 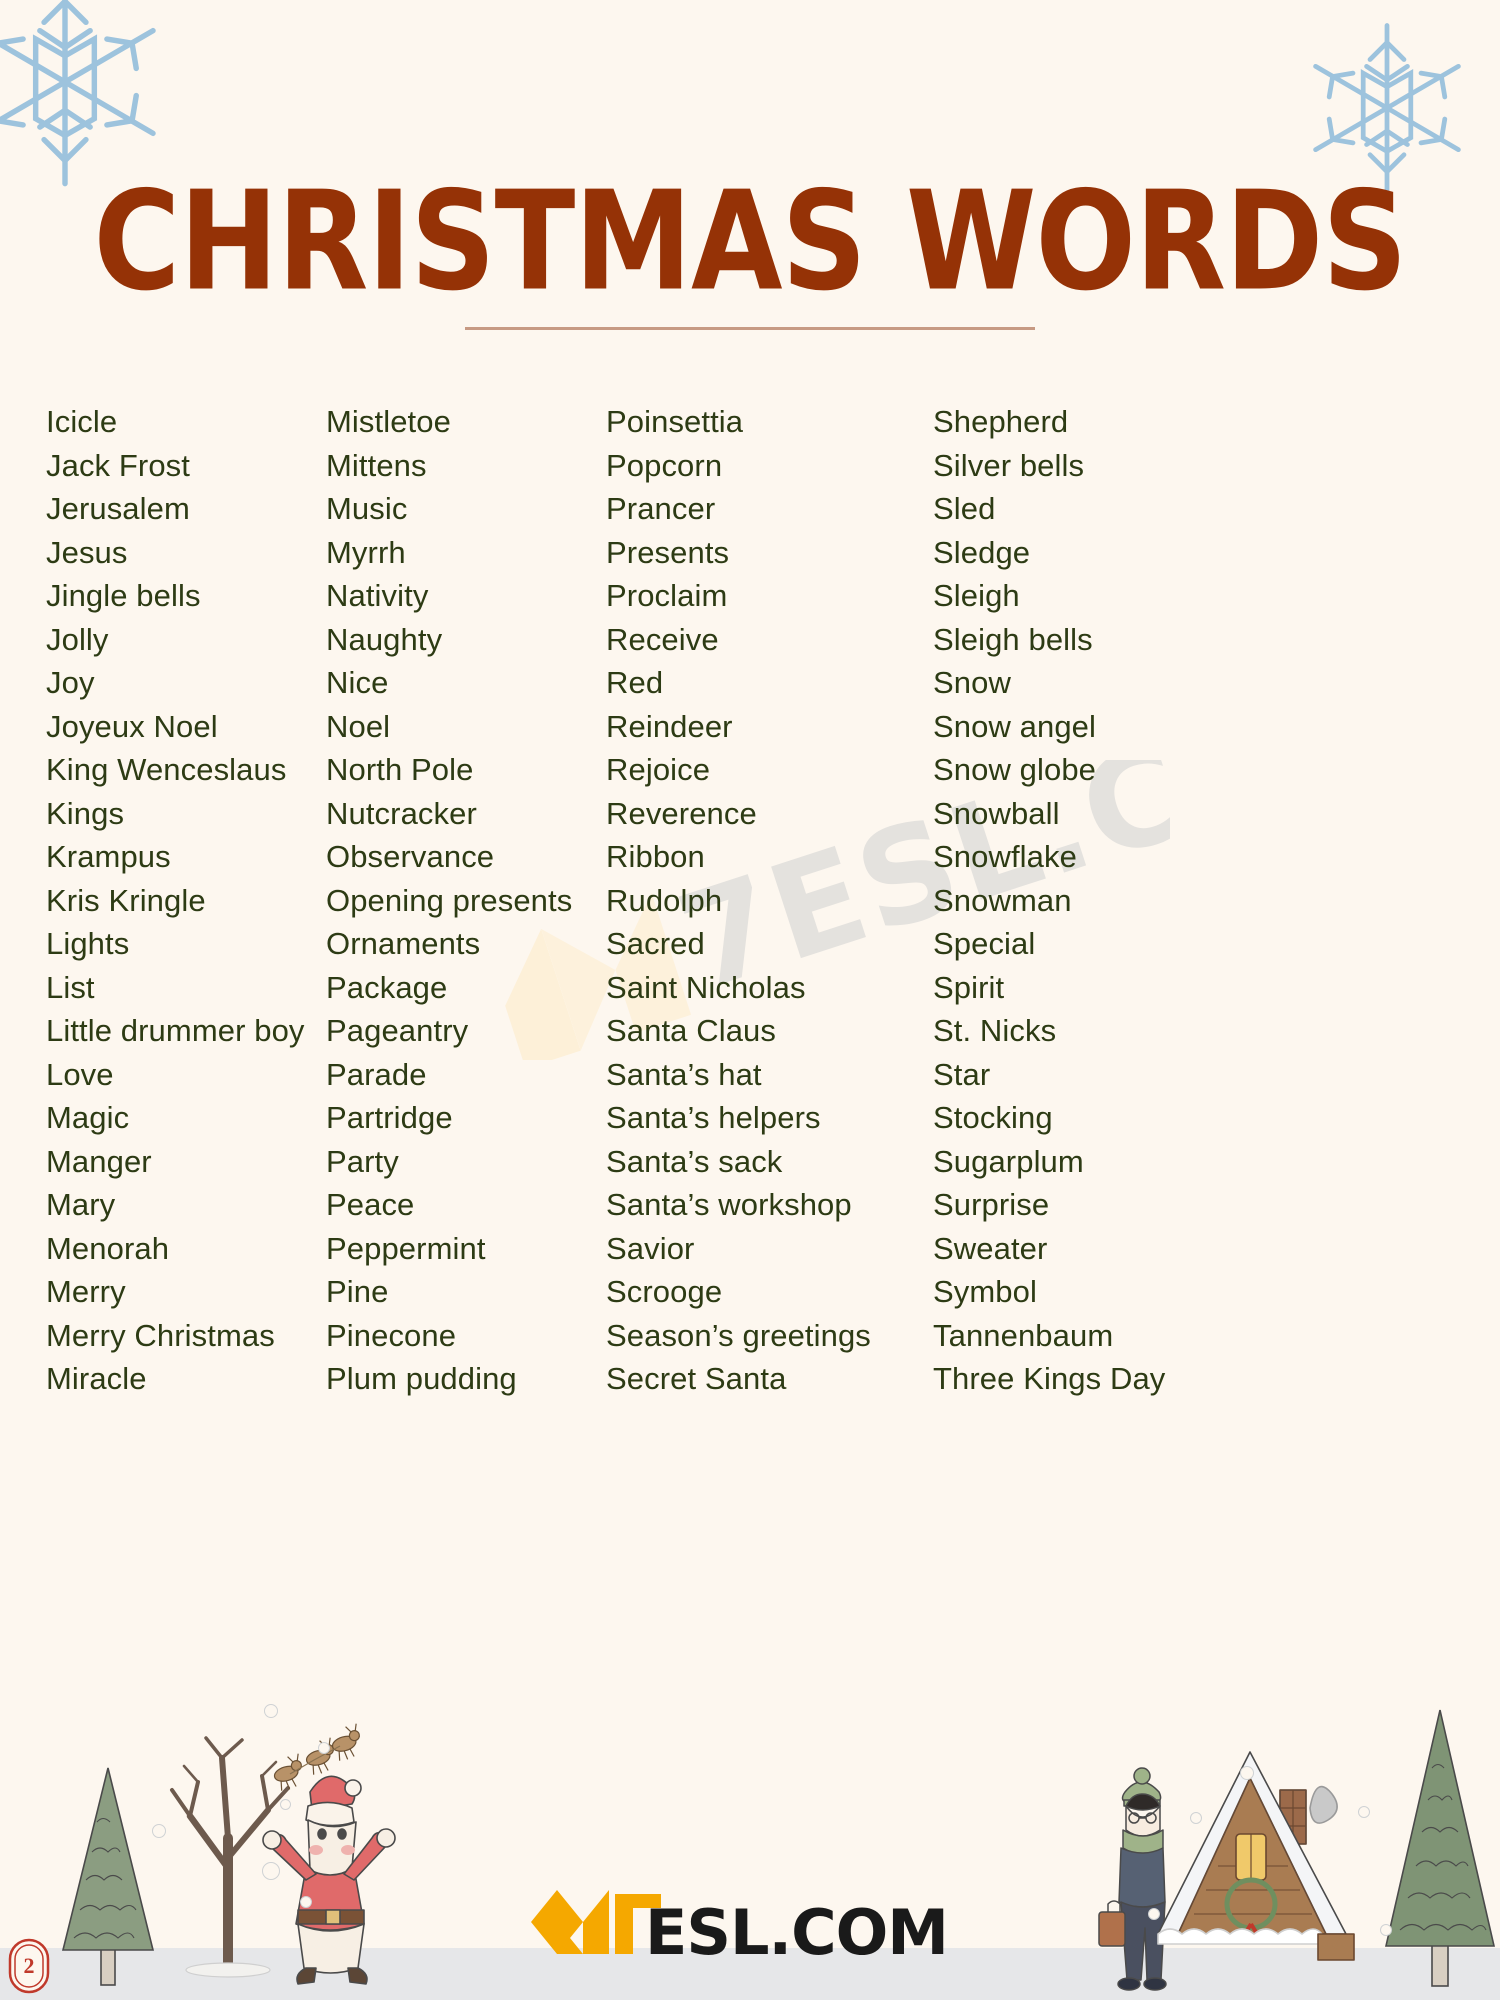 I want to click on word-item: Snowflake, so click(x=1005, y=856).